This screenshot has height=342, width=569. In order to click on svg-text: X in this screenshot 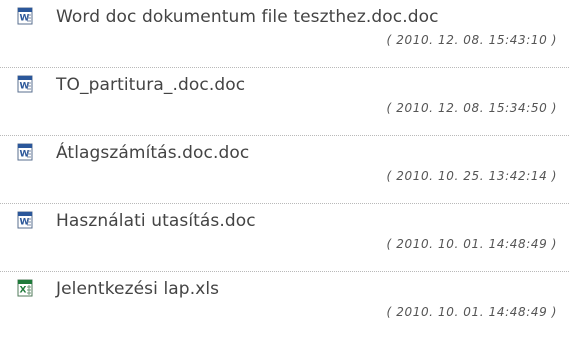, I will do `click(23, 291)`.